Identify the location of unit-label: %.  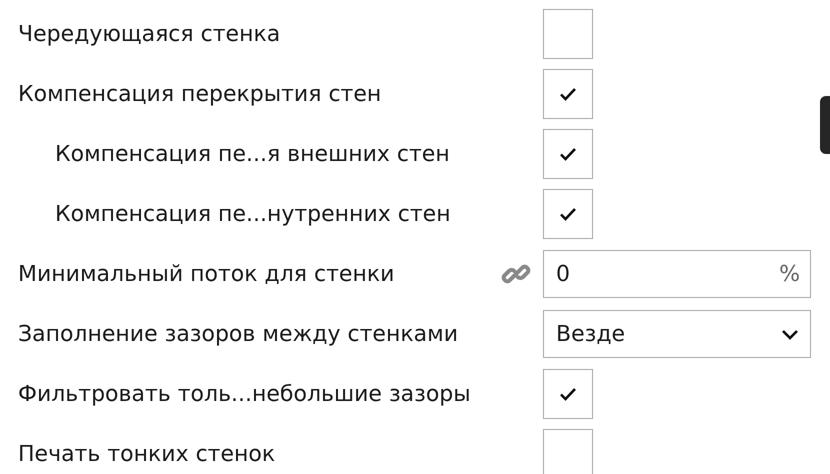
(789, 274).